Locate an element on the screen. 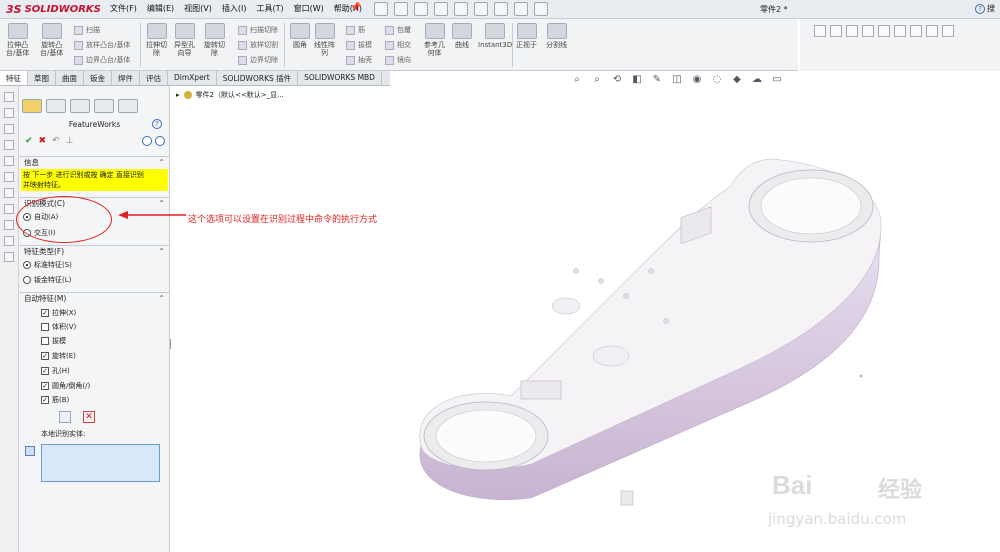 The height and width of the screenshot is (552, 1000). options-gear-icon is located at coordinates (541, 9).